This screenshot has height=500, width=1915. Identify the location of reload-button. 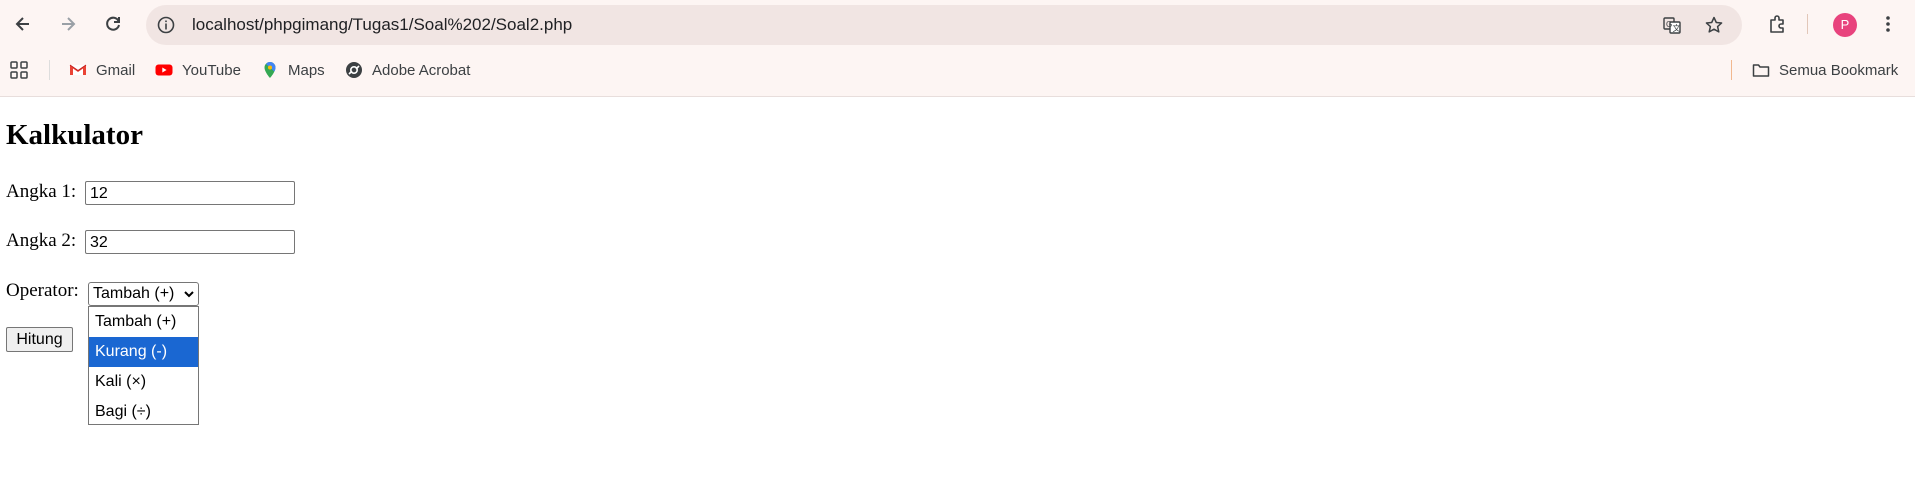
(113, 24).